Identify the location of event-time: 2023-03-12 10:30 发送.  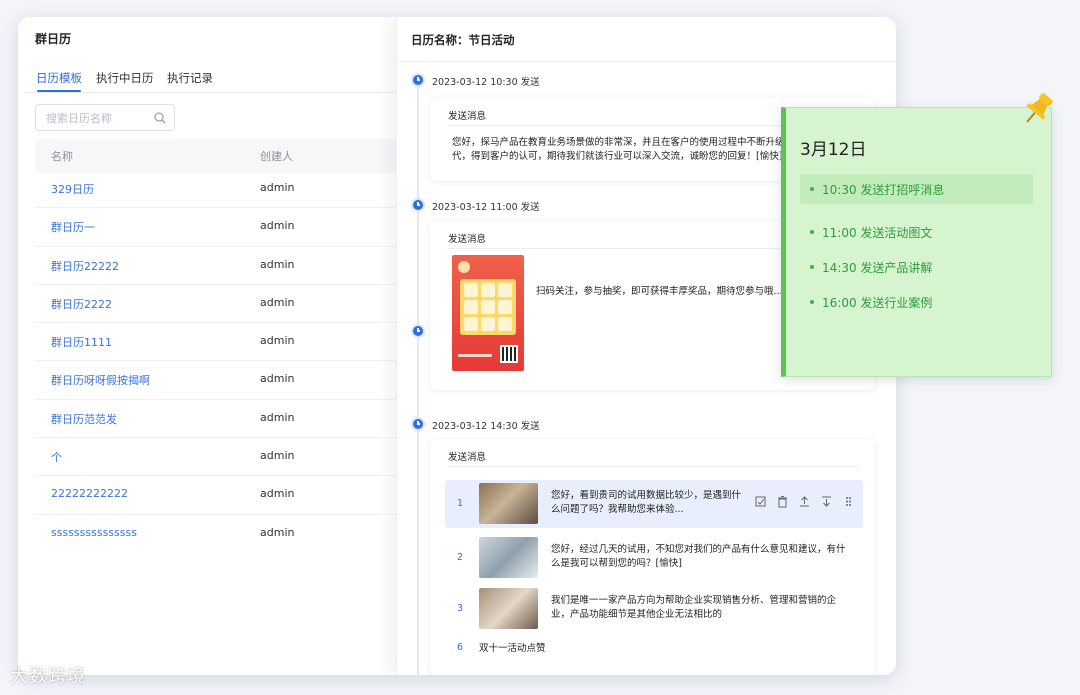
(486, 82).